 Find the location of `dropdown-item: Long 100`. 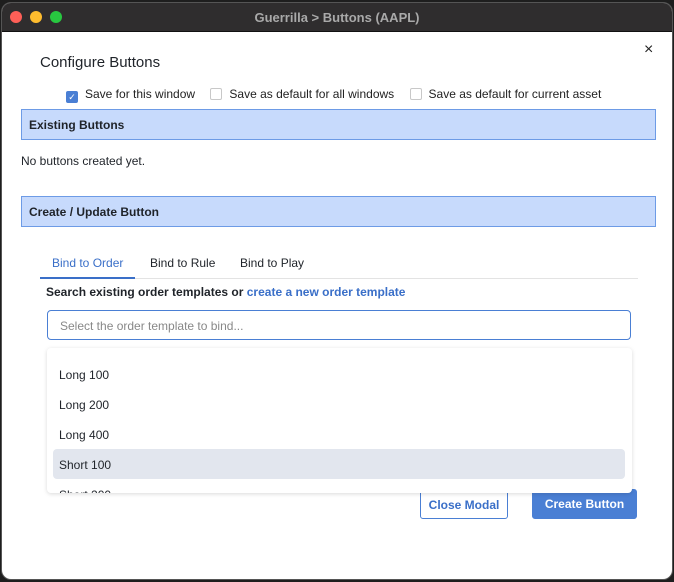

dropdown-item: Long 100 is located at coordinates (339, 374).